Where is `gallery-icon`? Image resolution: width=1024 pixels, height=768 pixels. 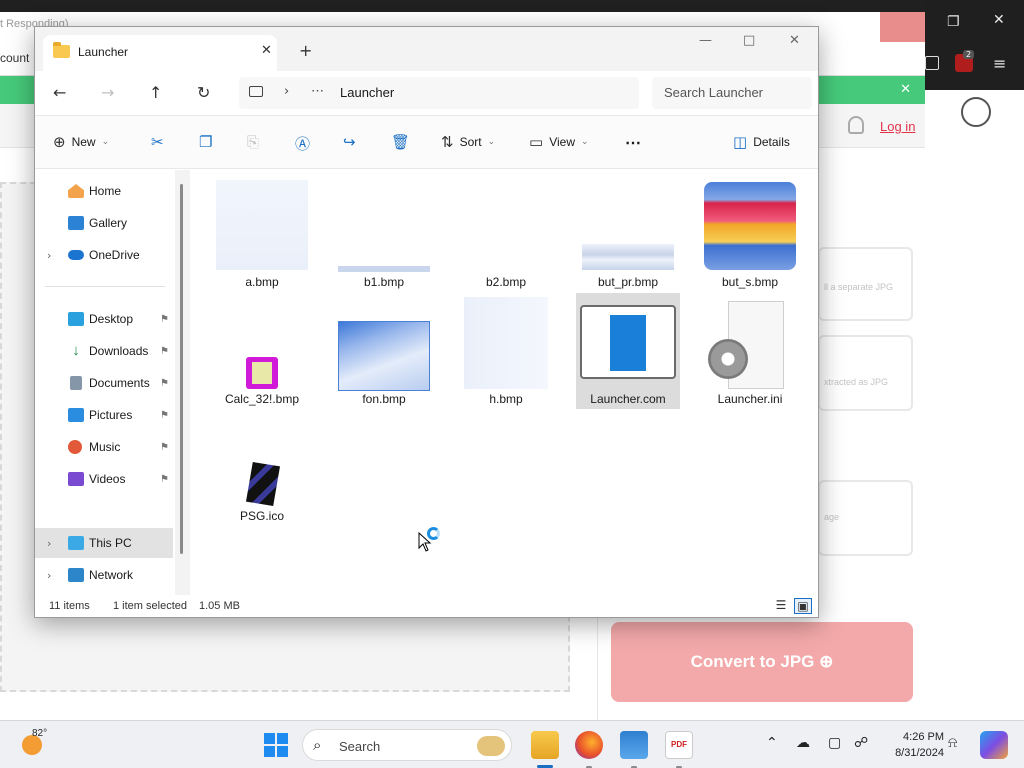 gallery-icon is located at coordinates (76, 223).